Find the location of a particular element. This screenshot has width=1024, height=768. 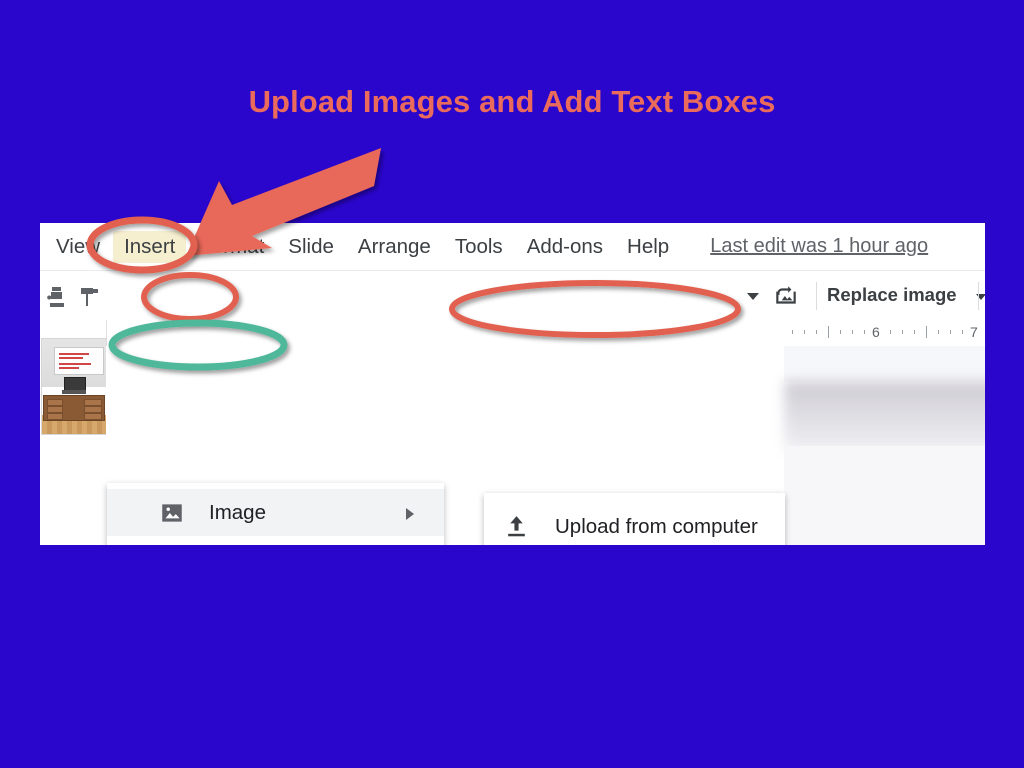

image-icon is located at coordinates (172, 512).